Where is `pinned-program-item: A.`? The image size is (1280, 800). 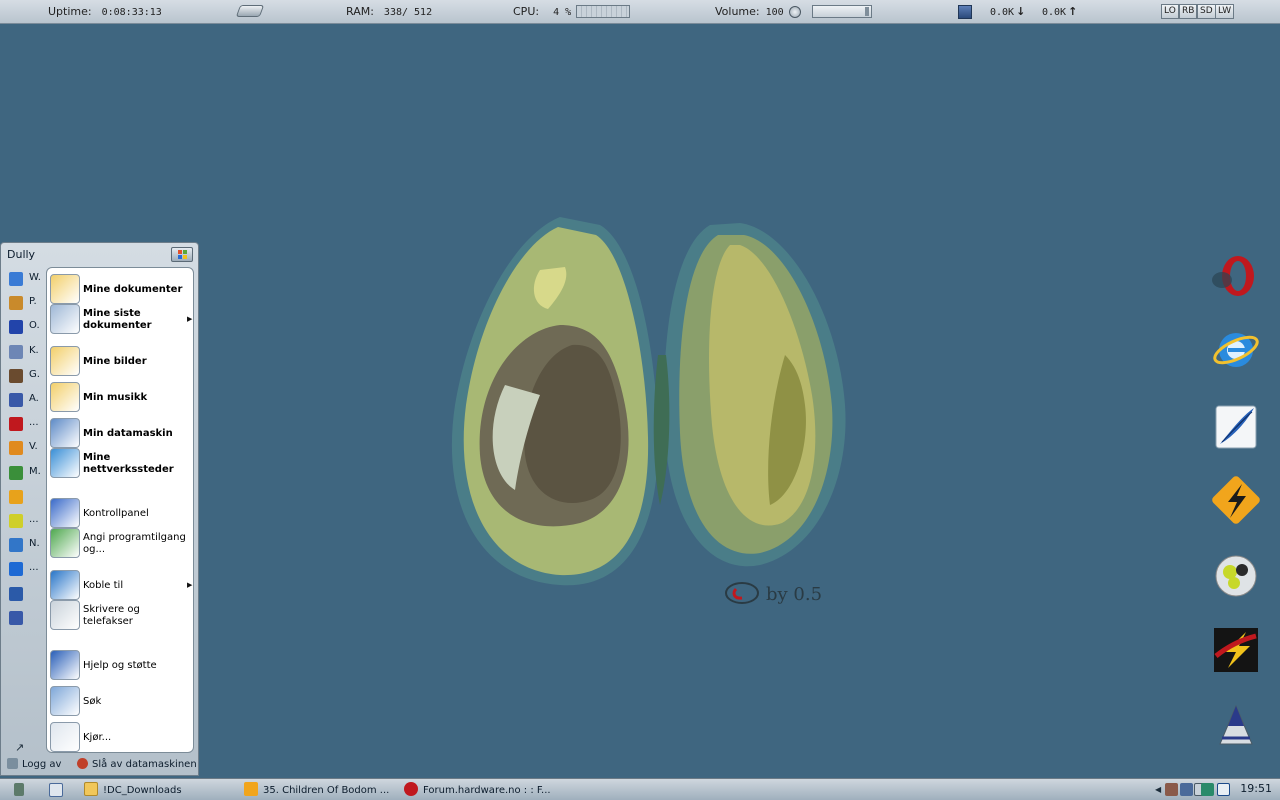 pinned-program-item: A. is located at coordinates (27, 400).